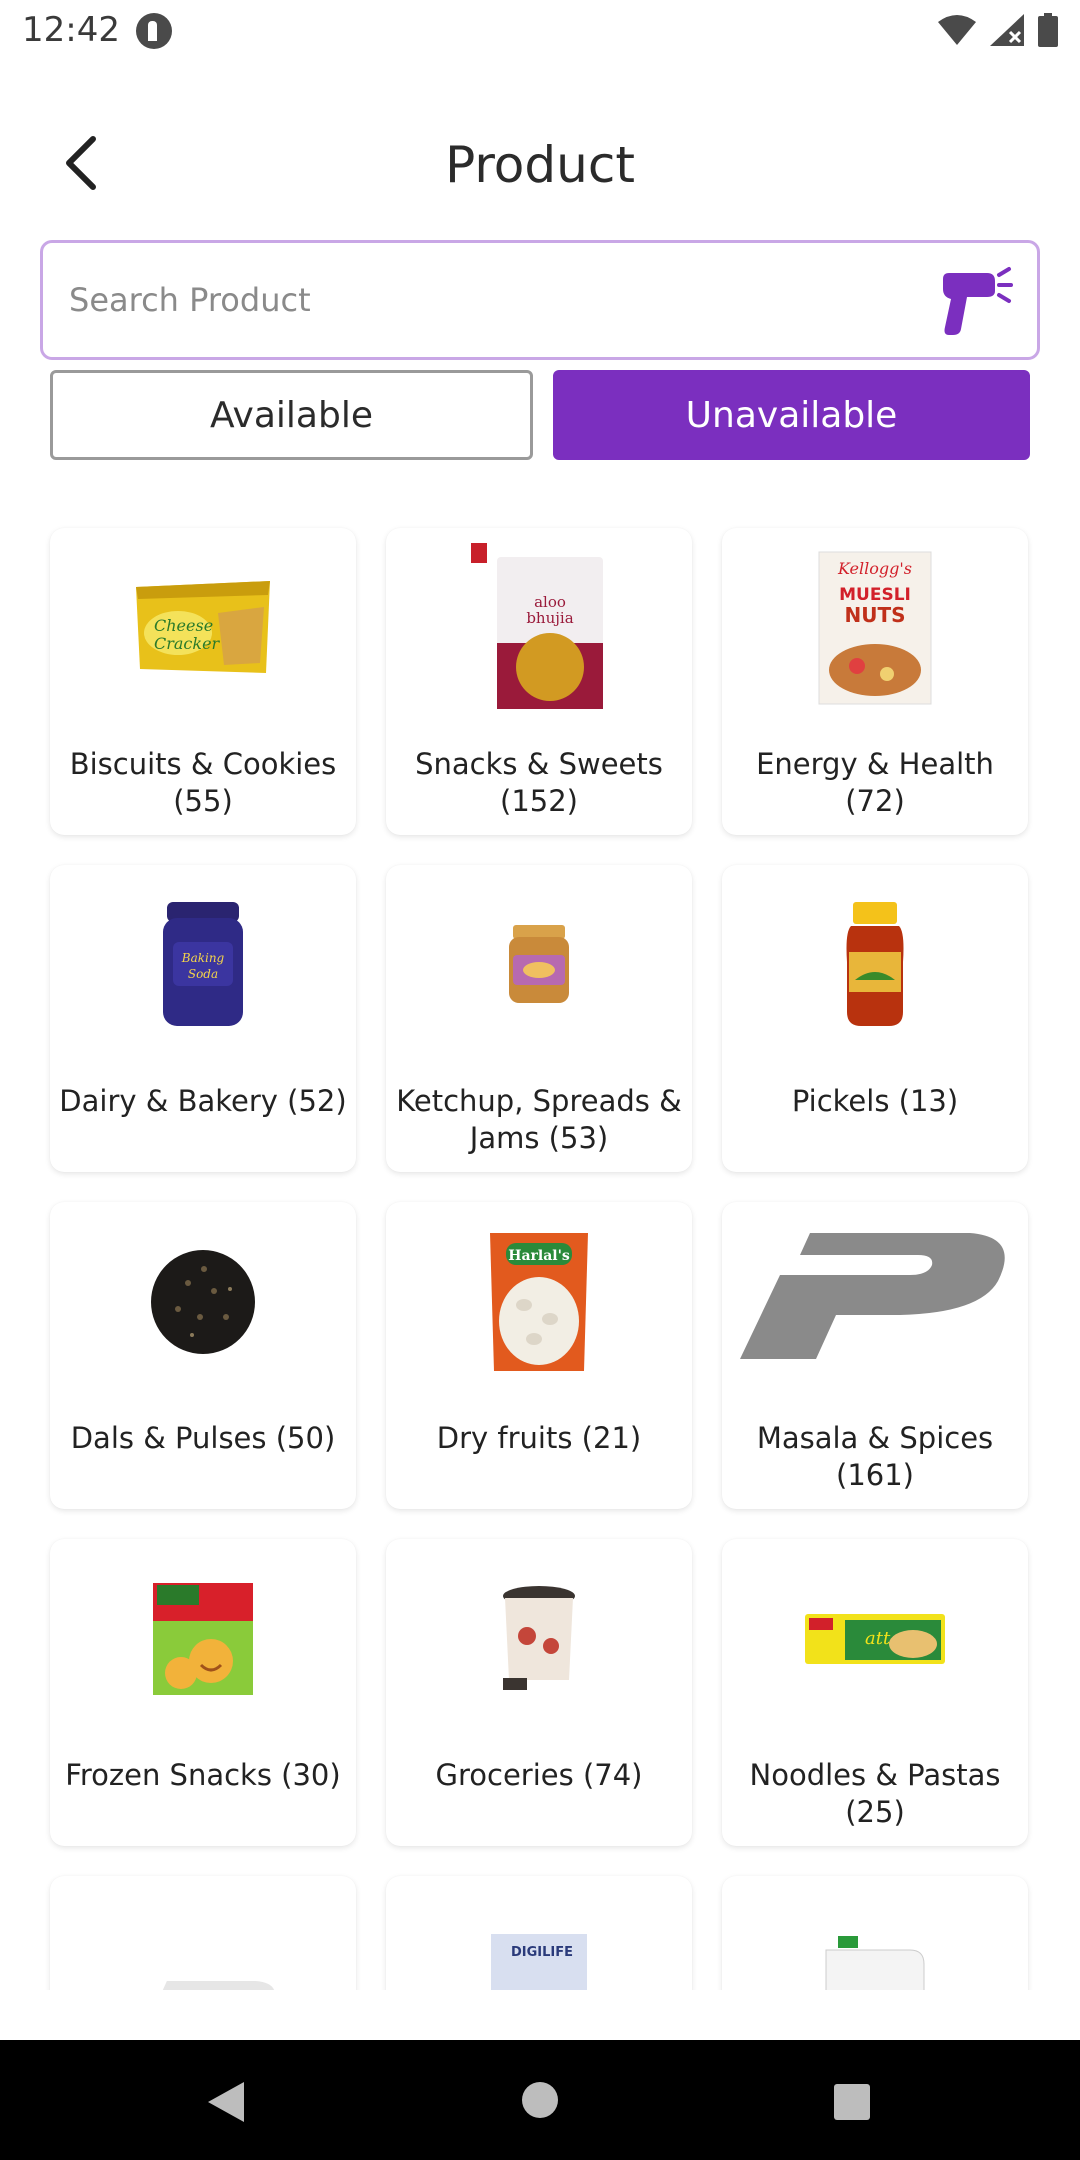  I want to click on app-header: Product, so click(540, 165).